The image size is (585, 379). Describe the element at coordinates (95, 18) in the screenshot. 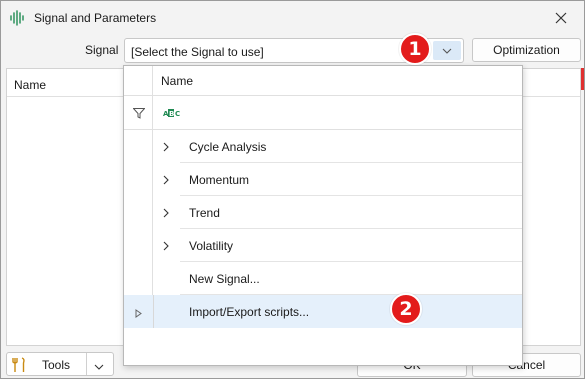

I see `window-title: Signal and Parameters` at that location.